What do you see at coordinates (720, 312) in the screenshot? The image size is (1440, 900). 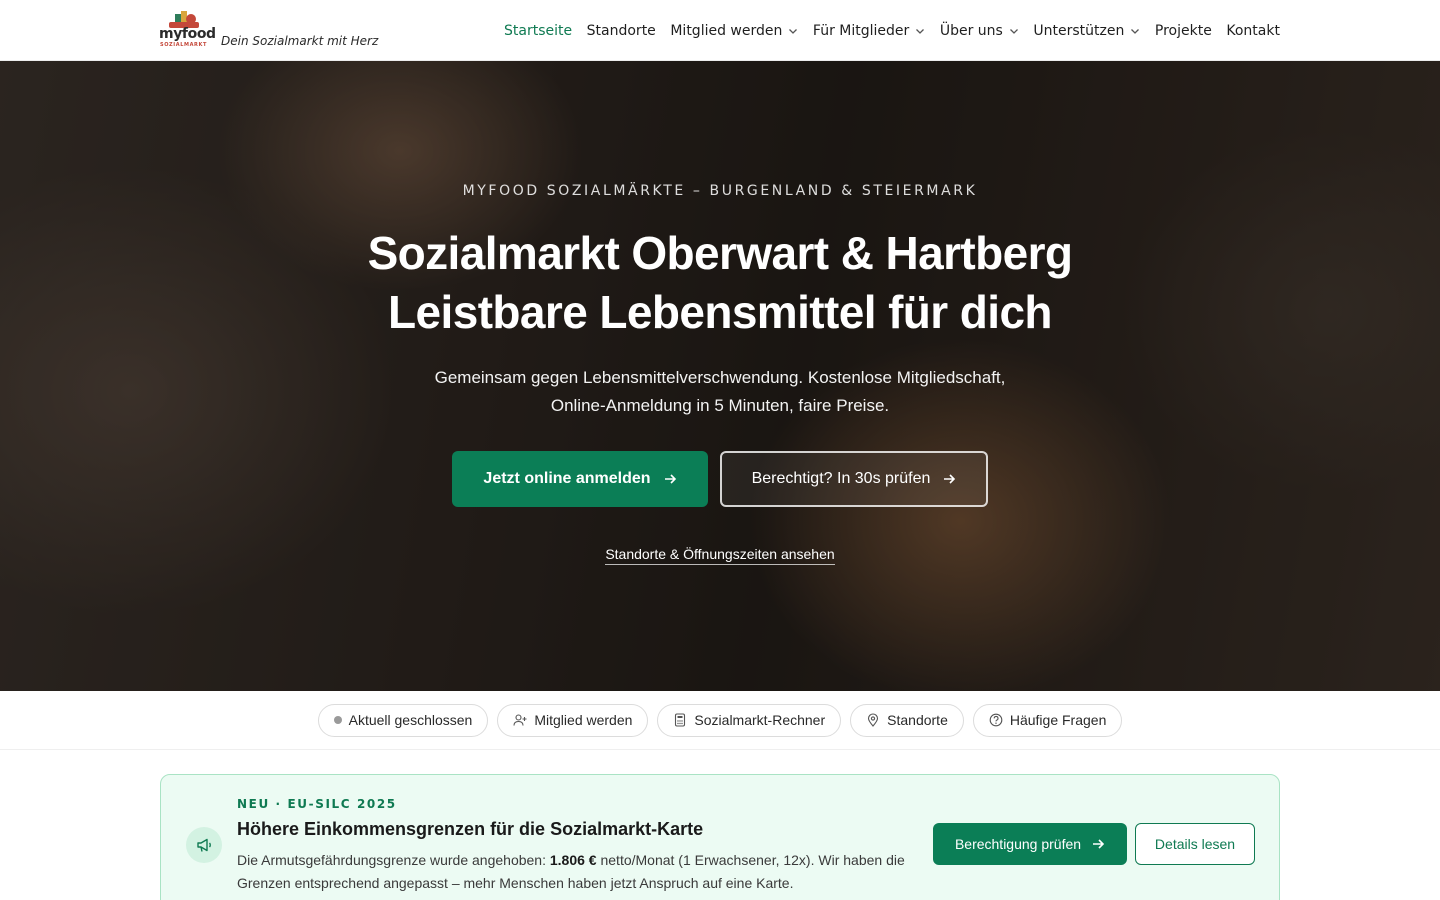 I see `hero-title-line-2: Leistbare Lebensmittel für dich` at bounding box center [720, 312].